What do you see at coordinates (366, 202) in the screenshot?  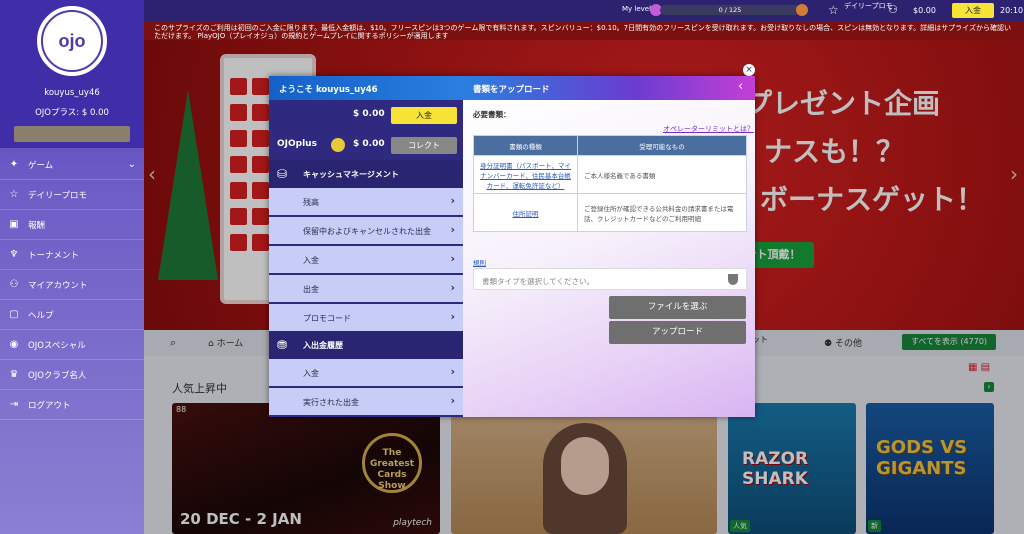 I see `menu-item-balance: 残高 ›` at bounding box center [366, 202].